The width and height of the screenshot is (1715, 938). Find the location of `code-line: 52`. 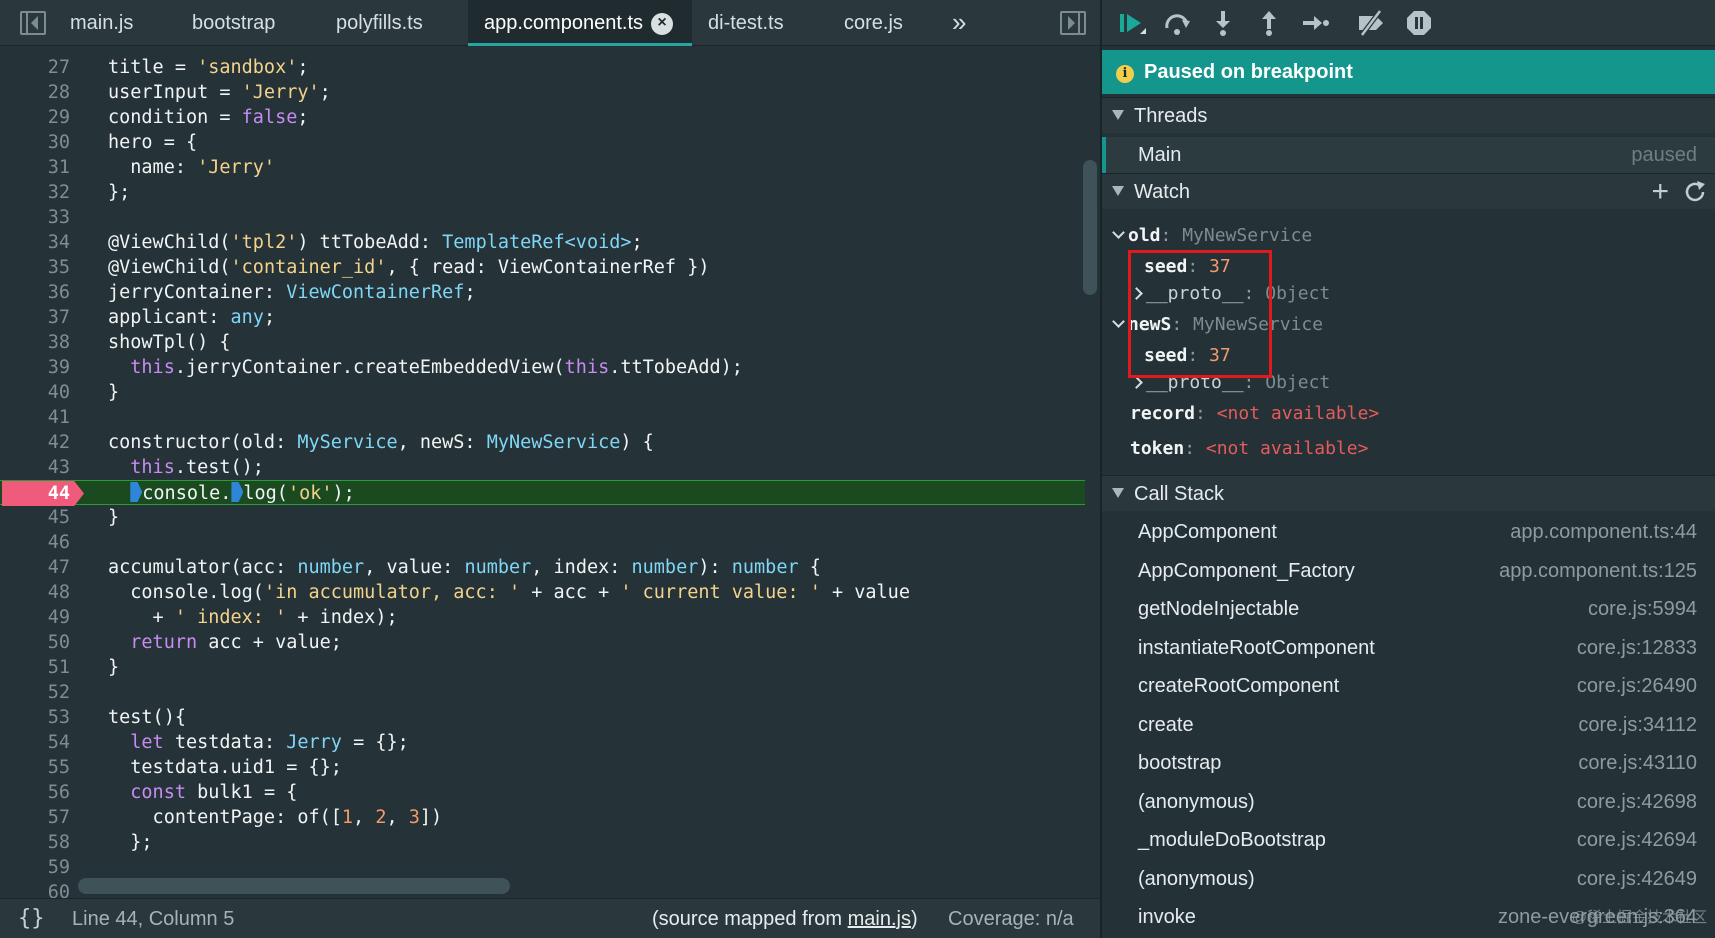

code-line: 52 is located at coordinates (542, 692).